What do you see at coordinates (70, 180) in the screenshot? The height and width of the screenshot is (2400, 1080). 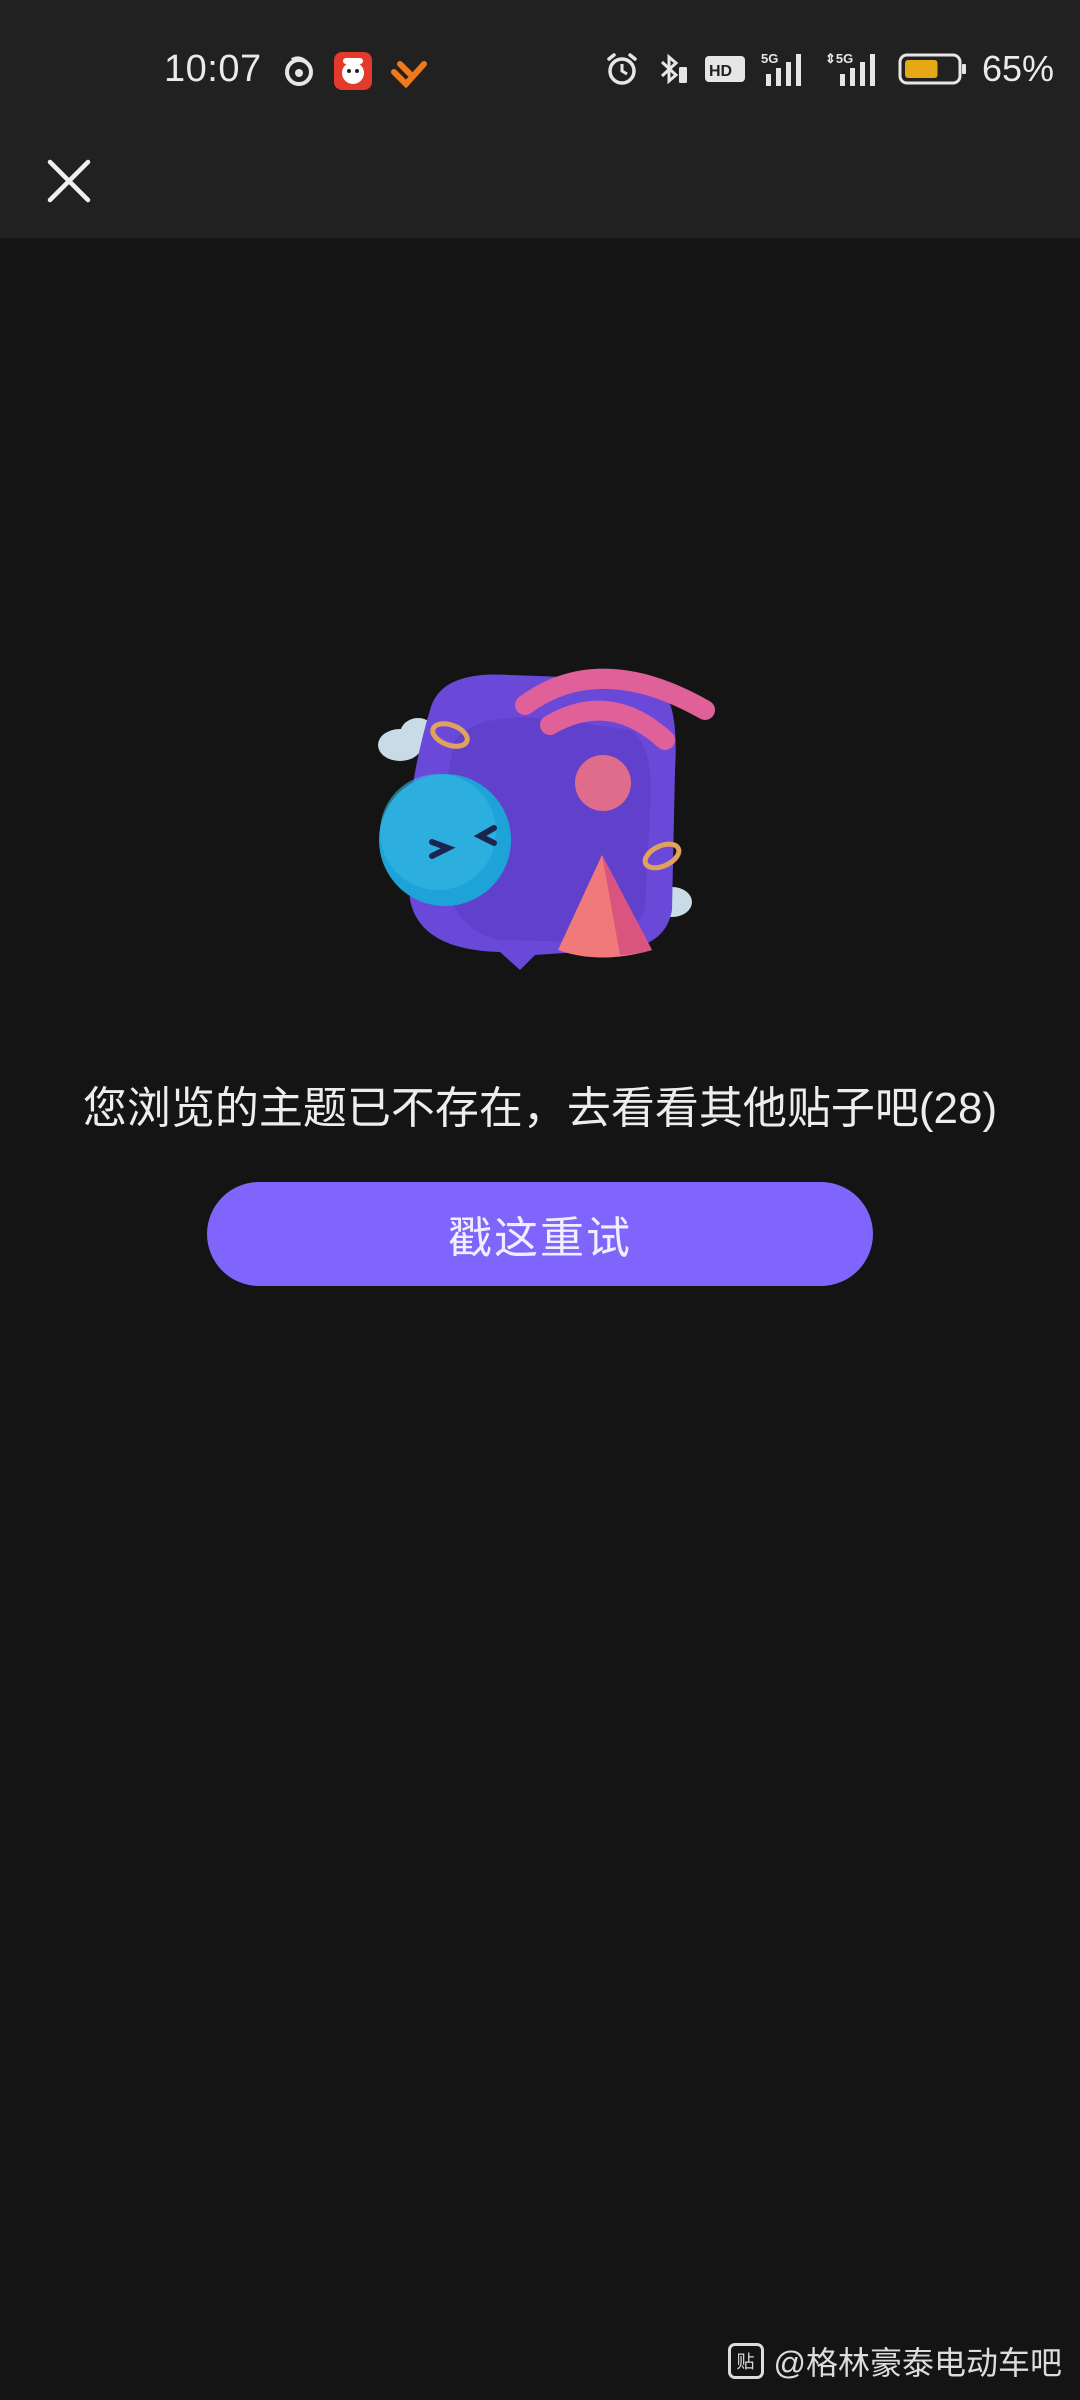 I see `close-icon` at bounding box center [70, 180].